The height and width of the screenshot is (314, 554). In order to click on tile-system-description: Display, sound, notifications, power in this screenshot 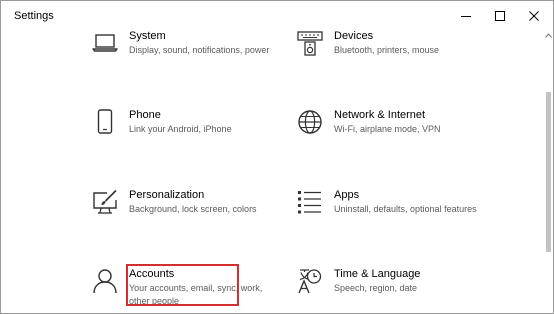, I will do `click(199, 50)`.